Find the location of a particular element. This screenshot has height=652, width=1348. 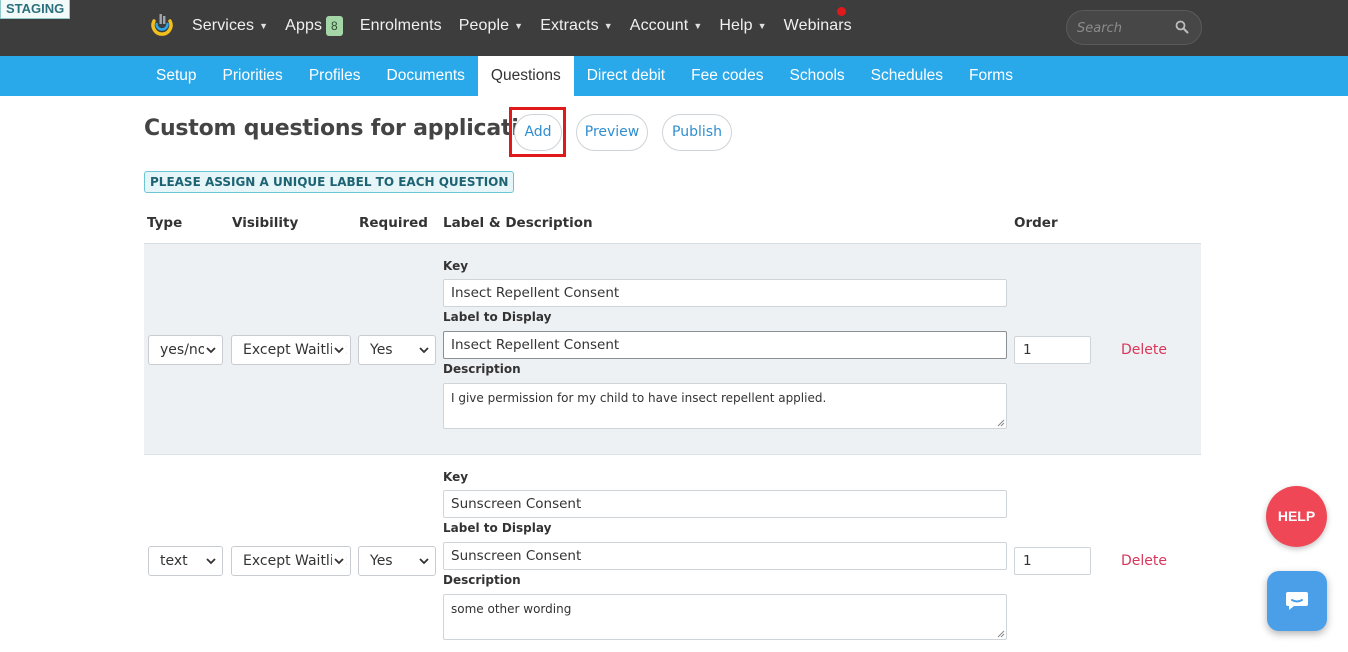

notification-dot is located at coordinates (841, 11).